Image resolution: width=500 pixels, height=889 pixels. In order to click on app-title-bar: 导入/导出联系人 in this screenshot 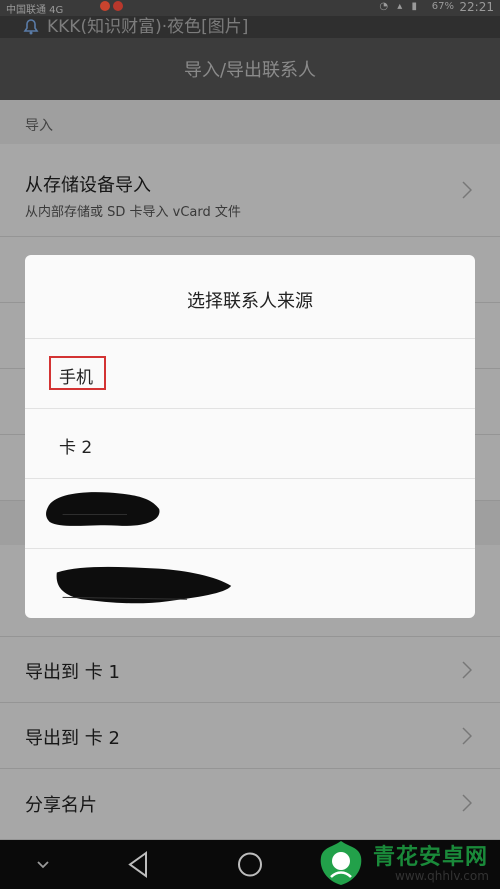, I will do `click(250, 69)`.